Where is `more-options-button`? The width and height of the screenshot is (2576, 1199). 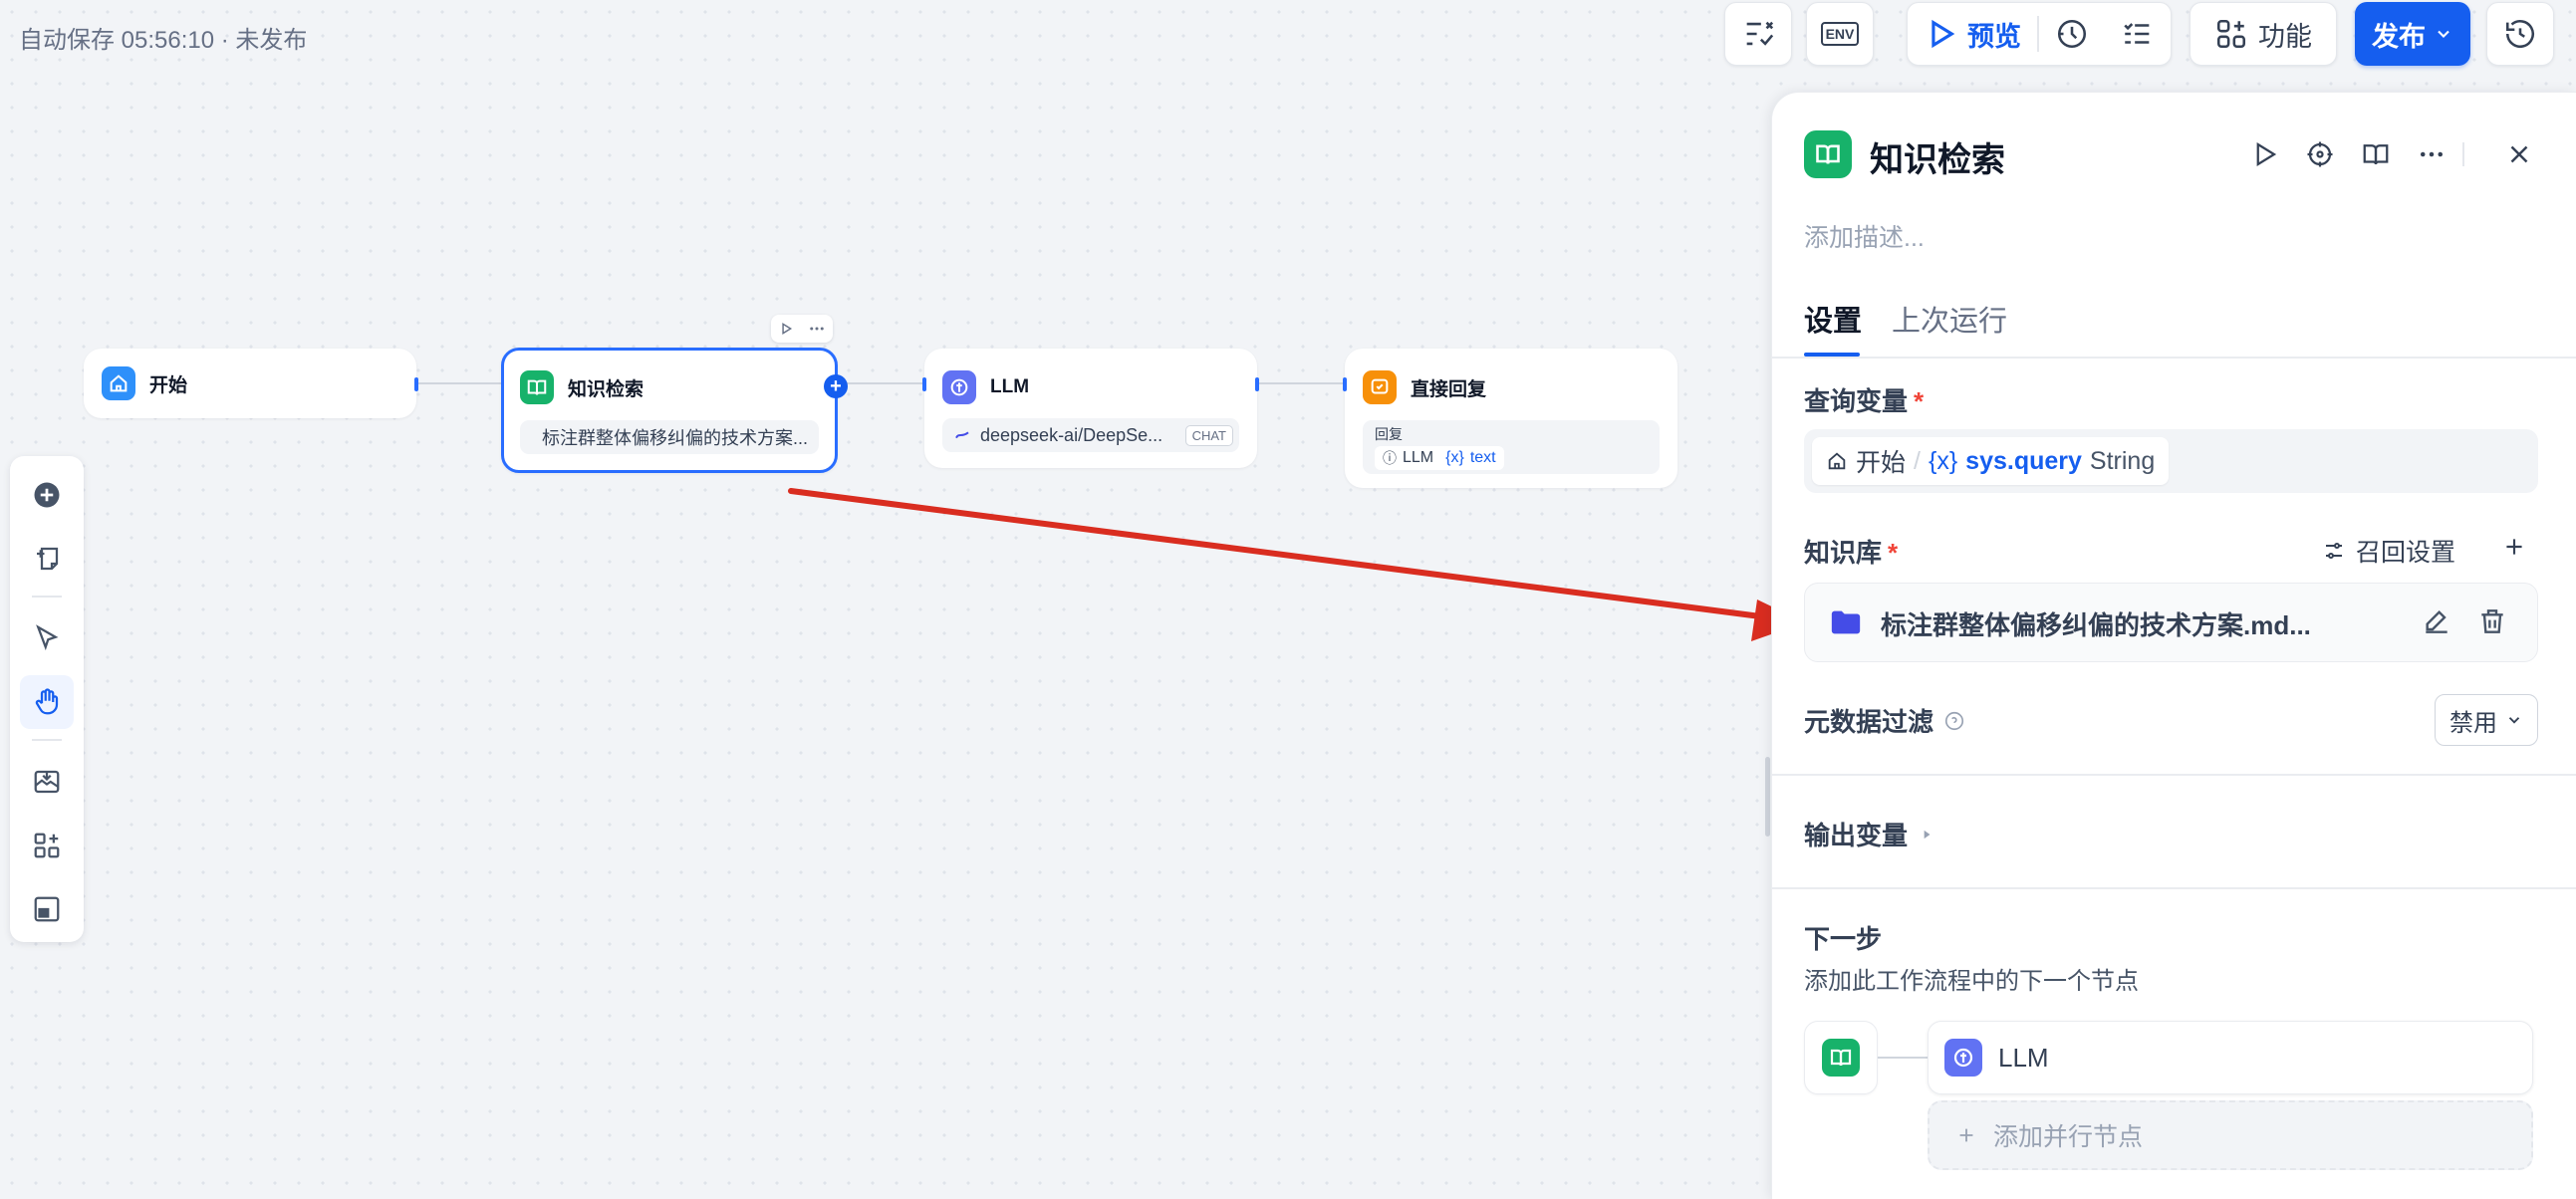
more-options-button is located at coordinates (2431, 154).